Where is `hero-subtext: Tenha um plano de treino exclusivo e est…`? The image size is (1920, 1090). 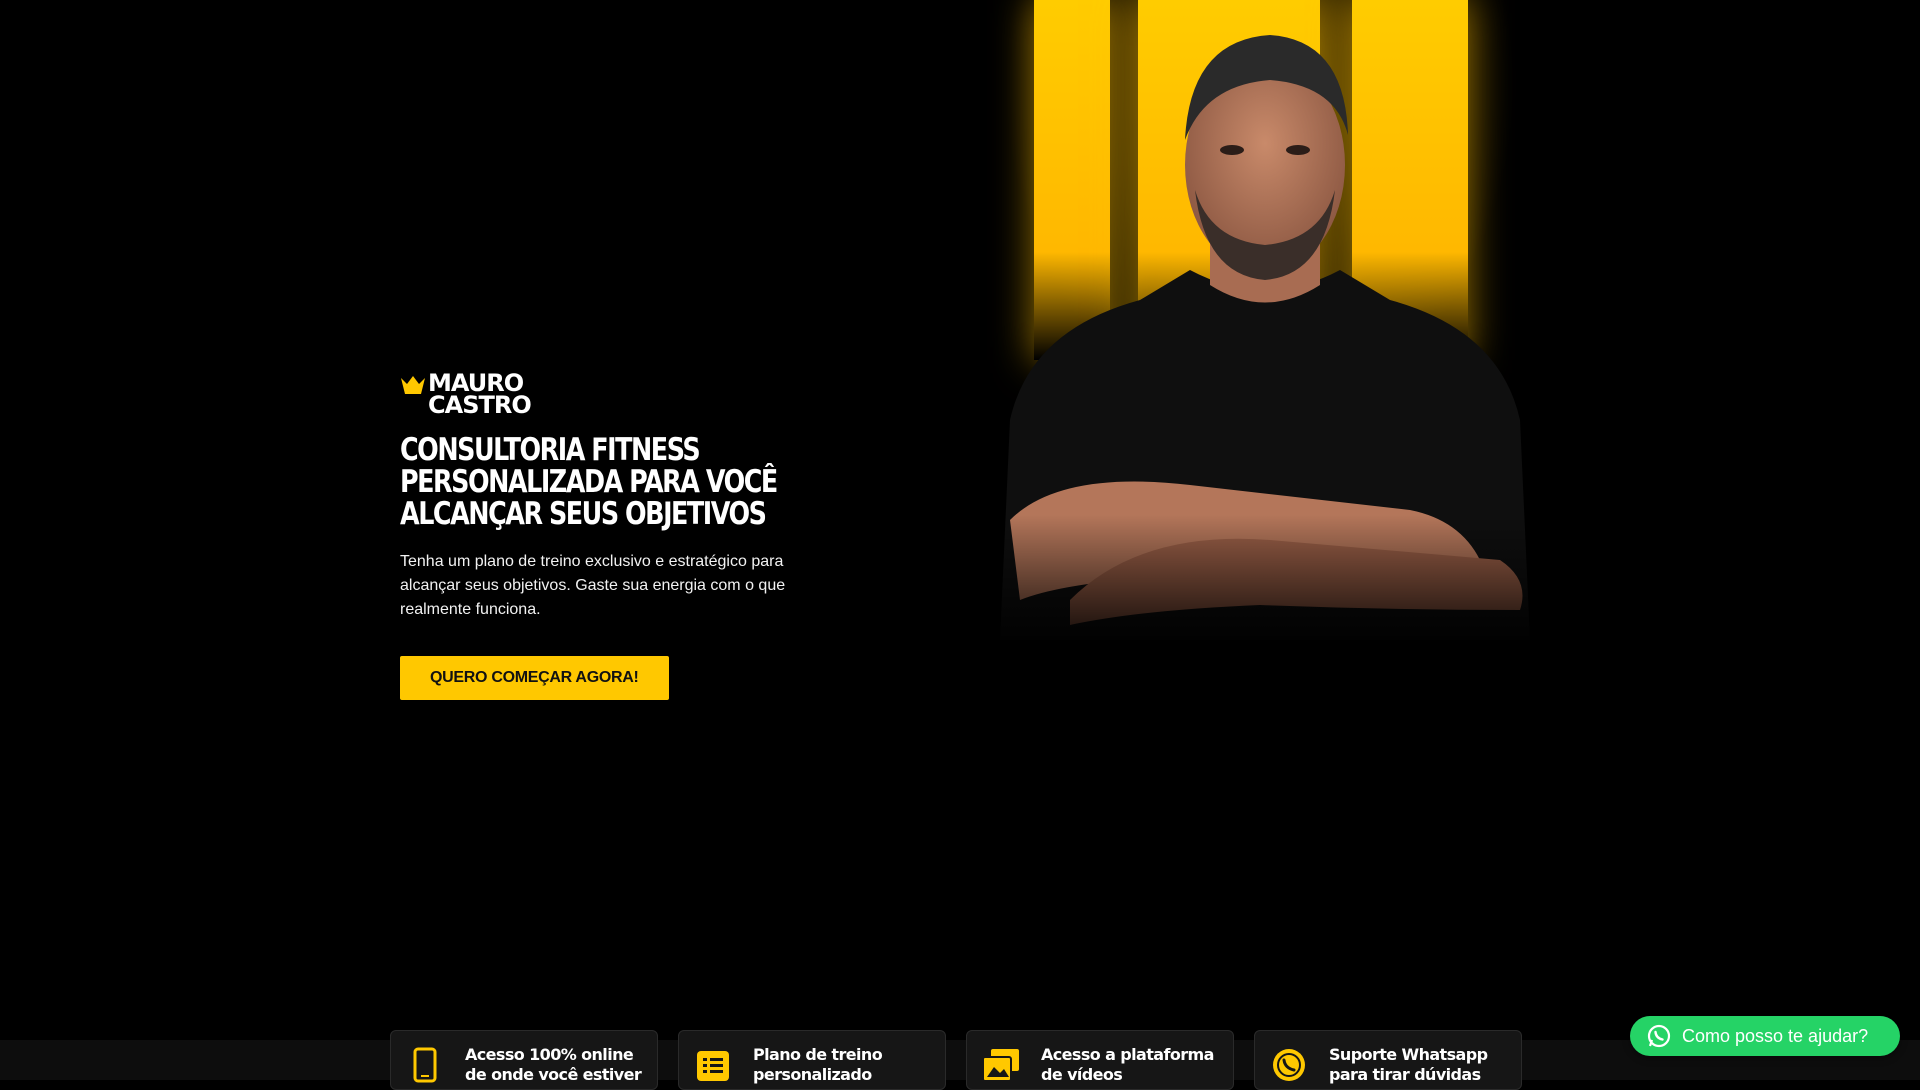 hero-subtext: Tenha um plano de treino exclusivo e est… is located at coordinates (593, 585).